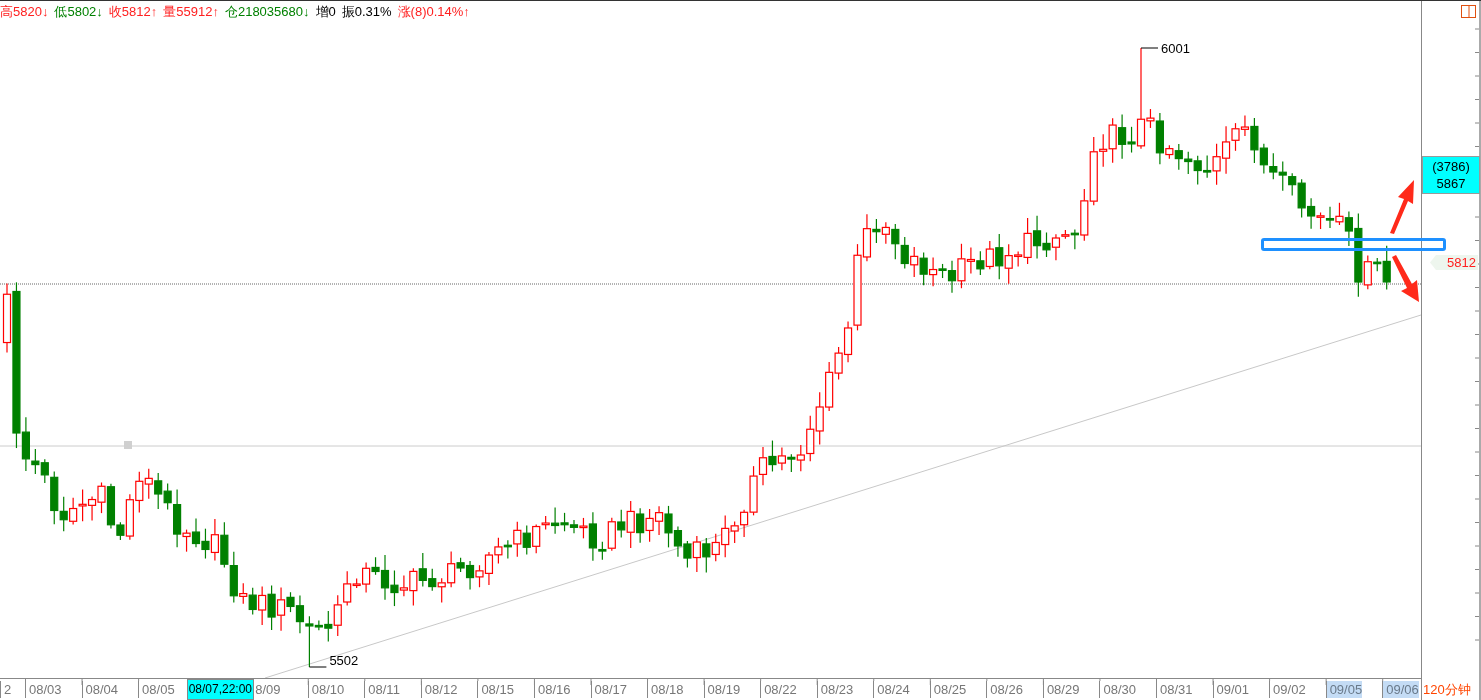 This screenshot has width=1481, height=700. Describe the element at coordinates (1061, 689) in the screenshot. I see `date-label: 08/29` at that location.